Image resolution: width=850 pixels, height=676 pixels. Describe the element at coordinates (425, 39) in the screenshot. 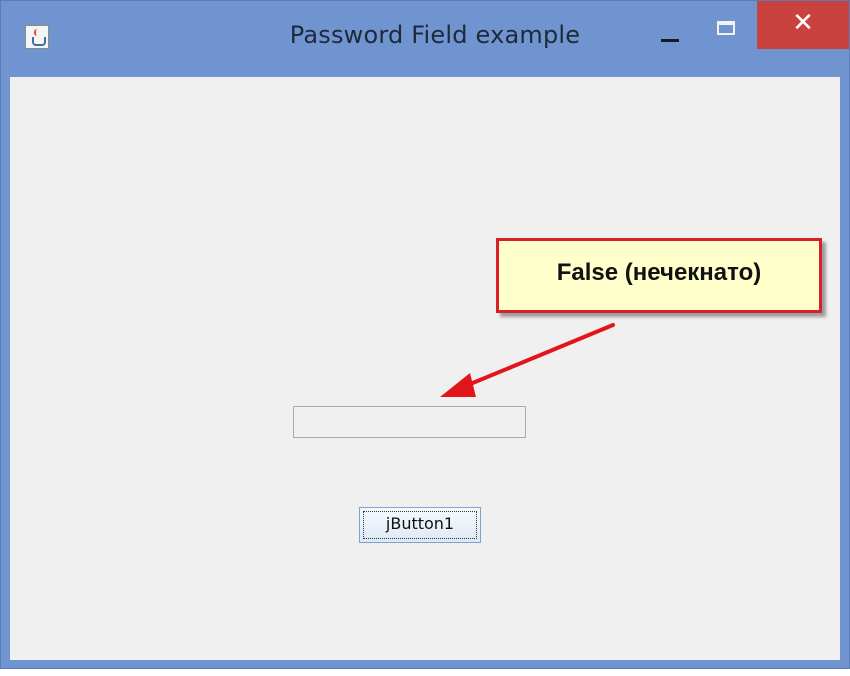

I see `title-bar: Password Field example ✕` at that location.